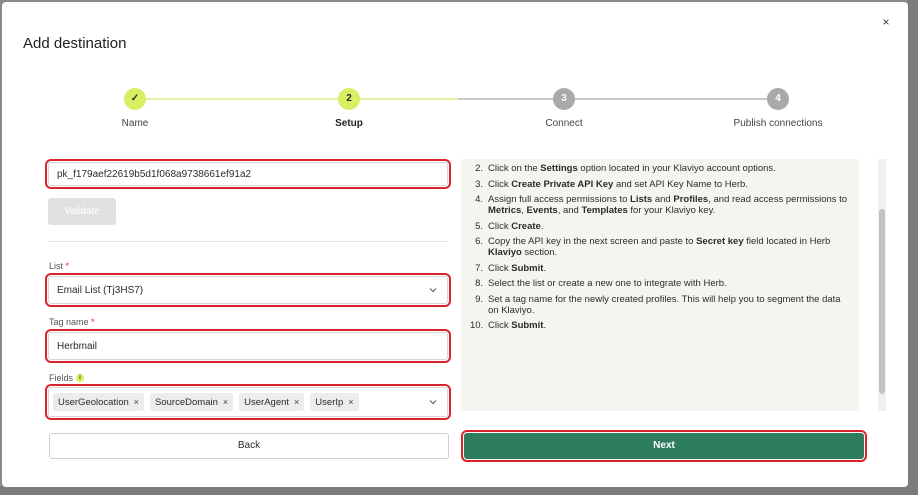 The height and width of the screenshot is (495, 918). What do you see at coordinates (82, 211) in the screenshot?
I see `validate-button: Validate` at bounding box center [82, 211].